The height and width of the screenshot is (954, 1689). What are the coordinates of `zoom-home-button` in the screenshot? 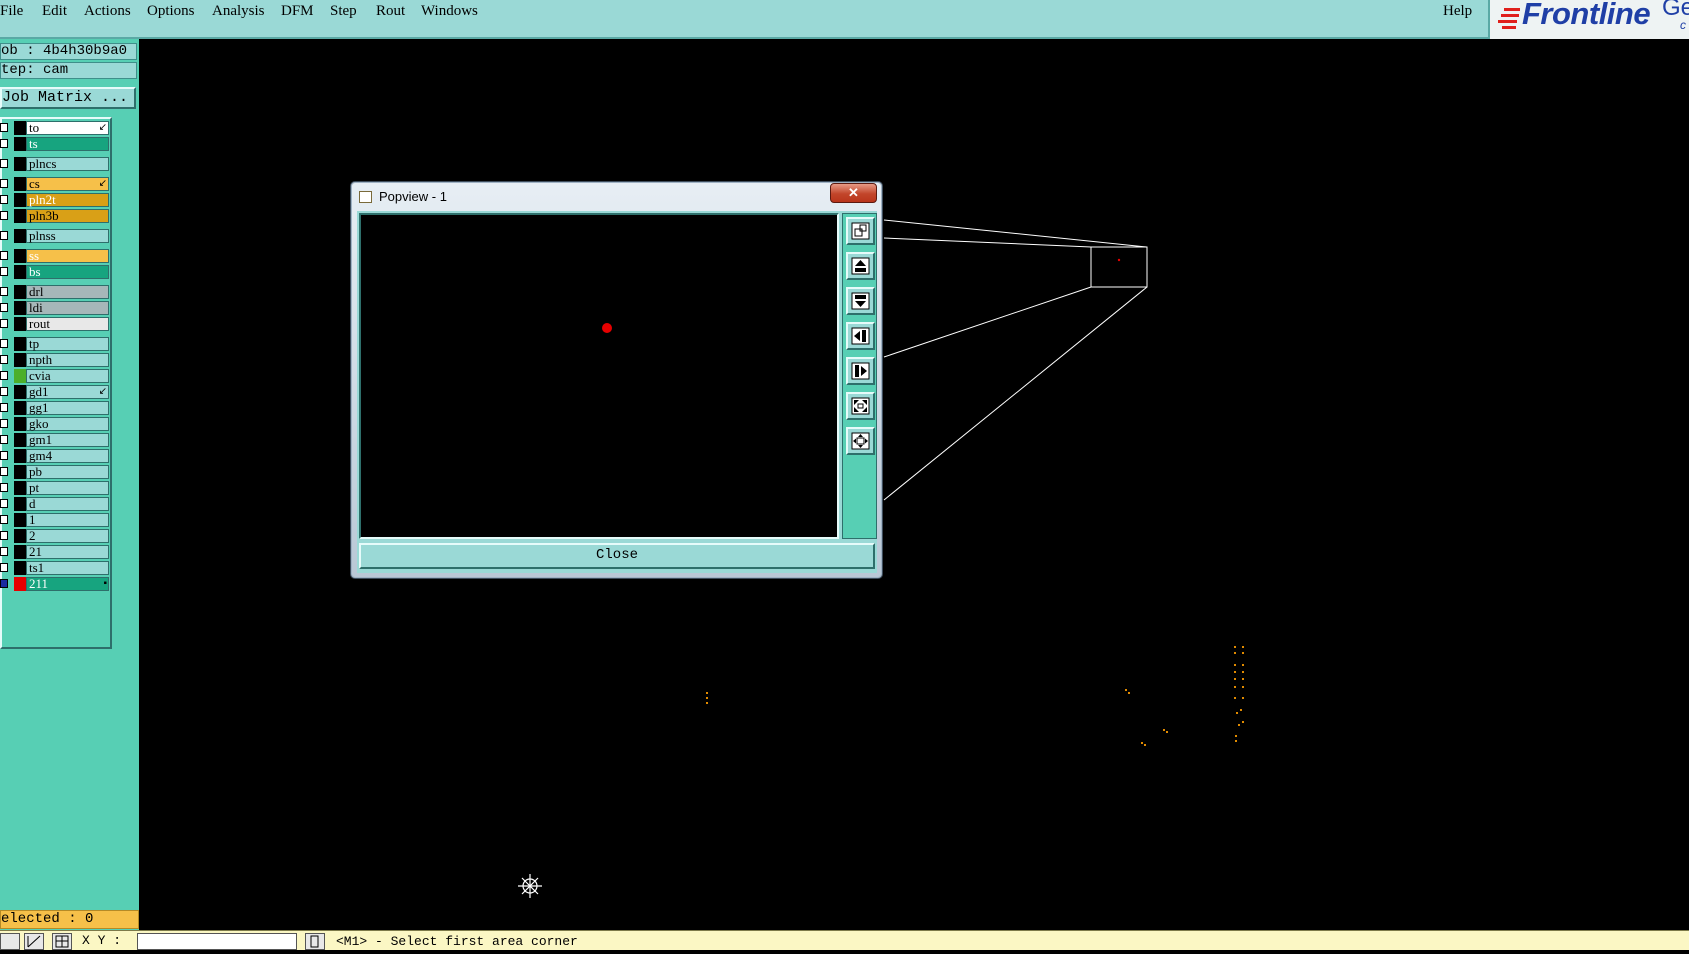 It's located at (860, 231).